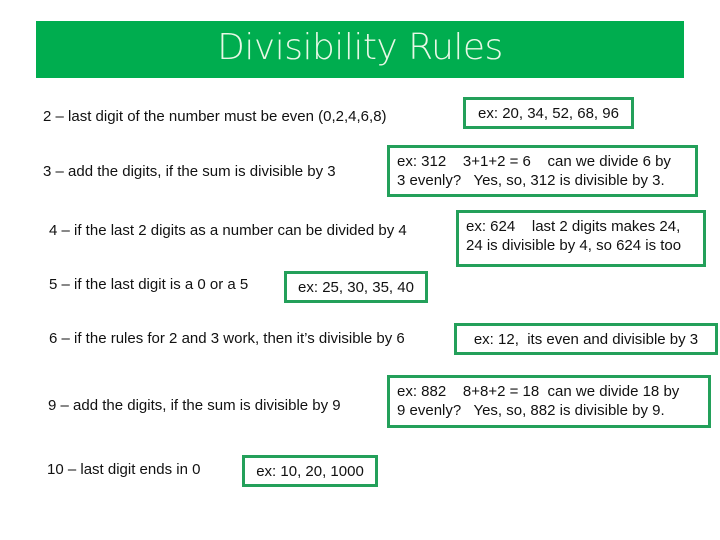 This screenshot has height=540, width=720. I want to click on rule-10-example-box: ex: 10, 20, 1000, so click(310, 471).